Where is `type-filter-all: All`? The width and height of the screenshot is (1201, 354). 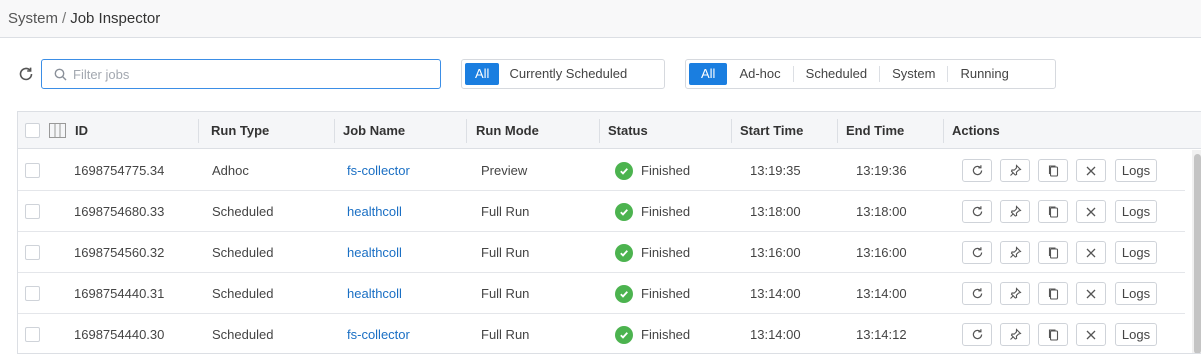 type-filter-all: All is located at coordinates (708, 74).